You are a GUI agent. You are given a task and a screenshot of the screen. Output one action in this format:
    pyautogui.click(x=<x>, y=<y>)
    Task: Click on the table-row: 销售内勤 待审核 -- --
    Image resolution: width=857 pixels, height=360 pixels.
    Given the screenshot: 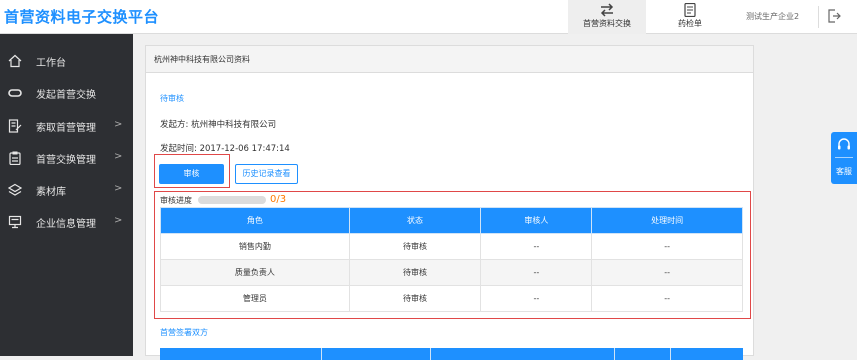 What is the action you would take?
    pyautogui.click(x=451, y=246)
    